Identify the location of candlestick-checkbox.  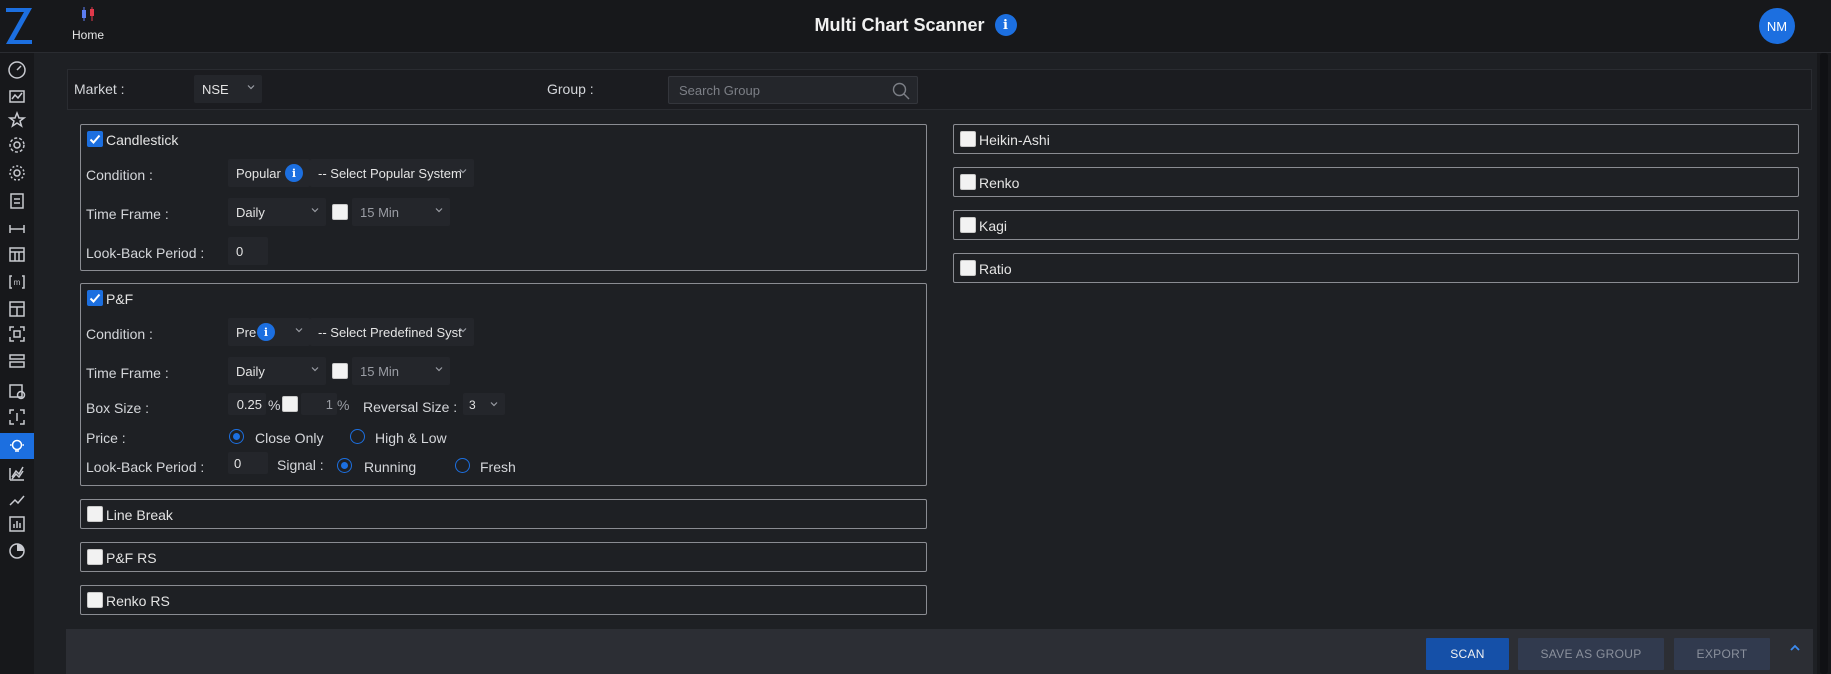
(95, 139).